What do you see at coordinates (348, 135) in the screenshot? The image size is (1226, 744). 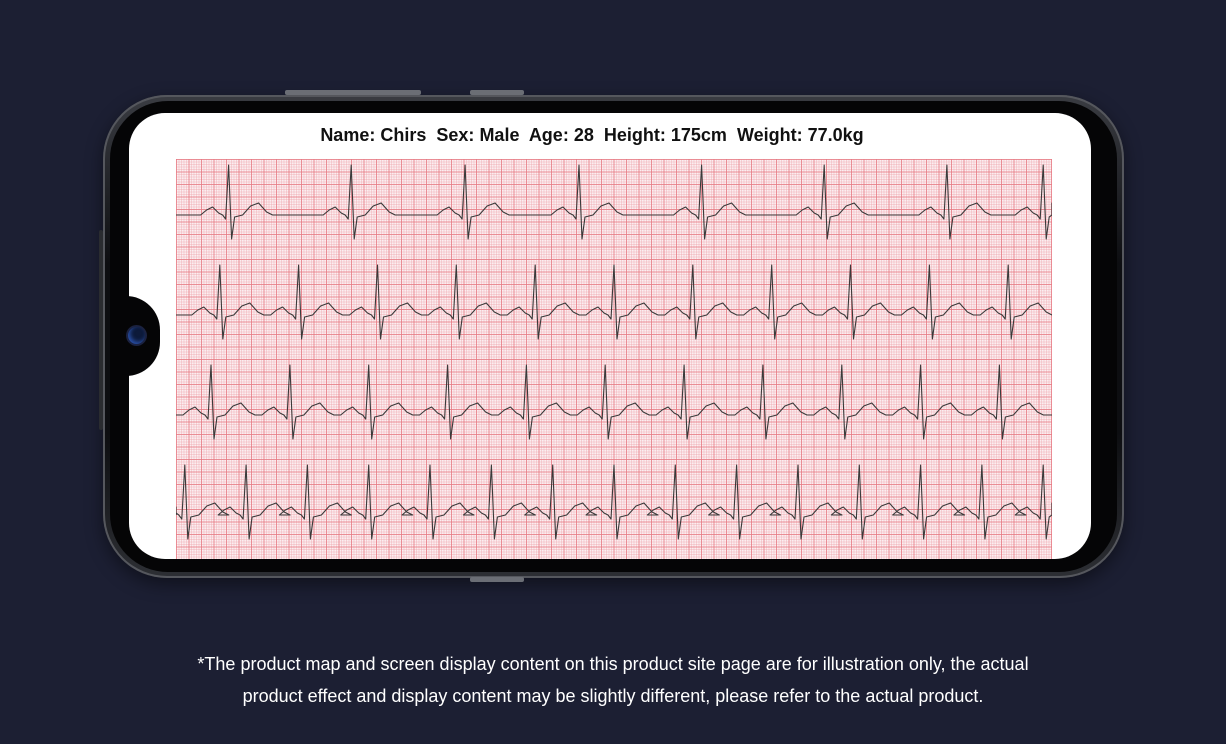 I see `name-label: Name:` at bounding box center [348, 135].